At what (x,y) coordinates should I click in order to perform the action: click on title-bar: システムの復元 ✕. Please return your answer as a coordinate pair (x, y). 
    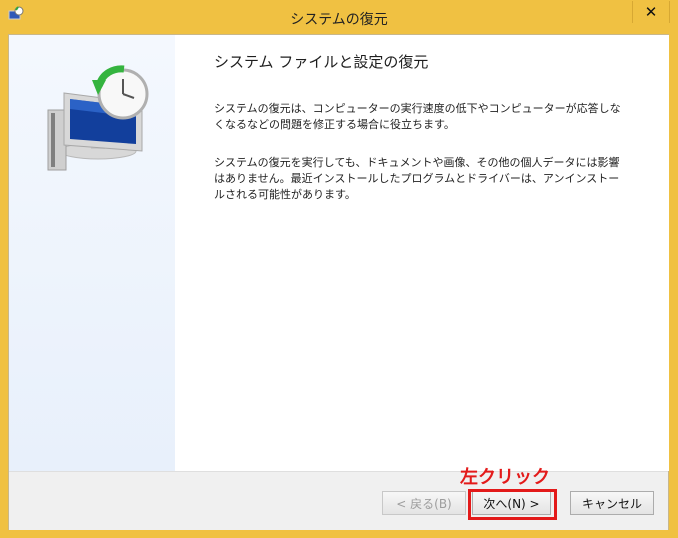
    Looking at the image, I should click on (339, 17).